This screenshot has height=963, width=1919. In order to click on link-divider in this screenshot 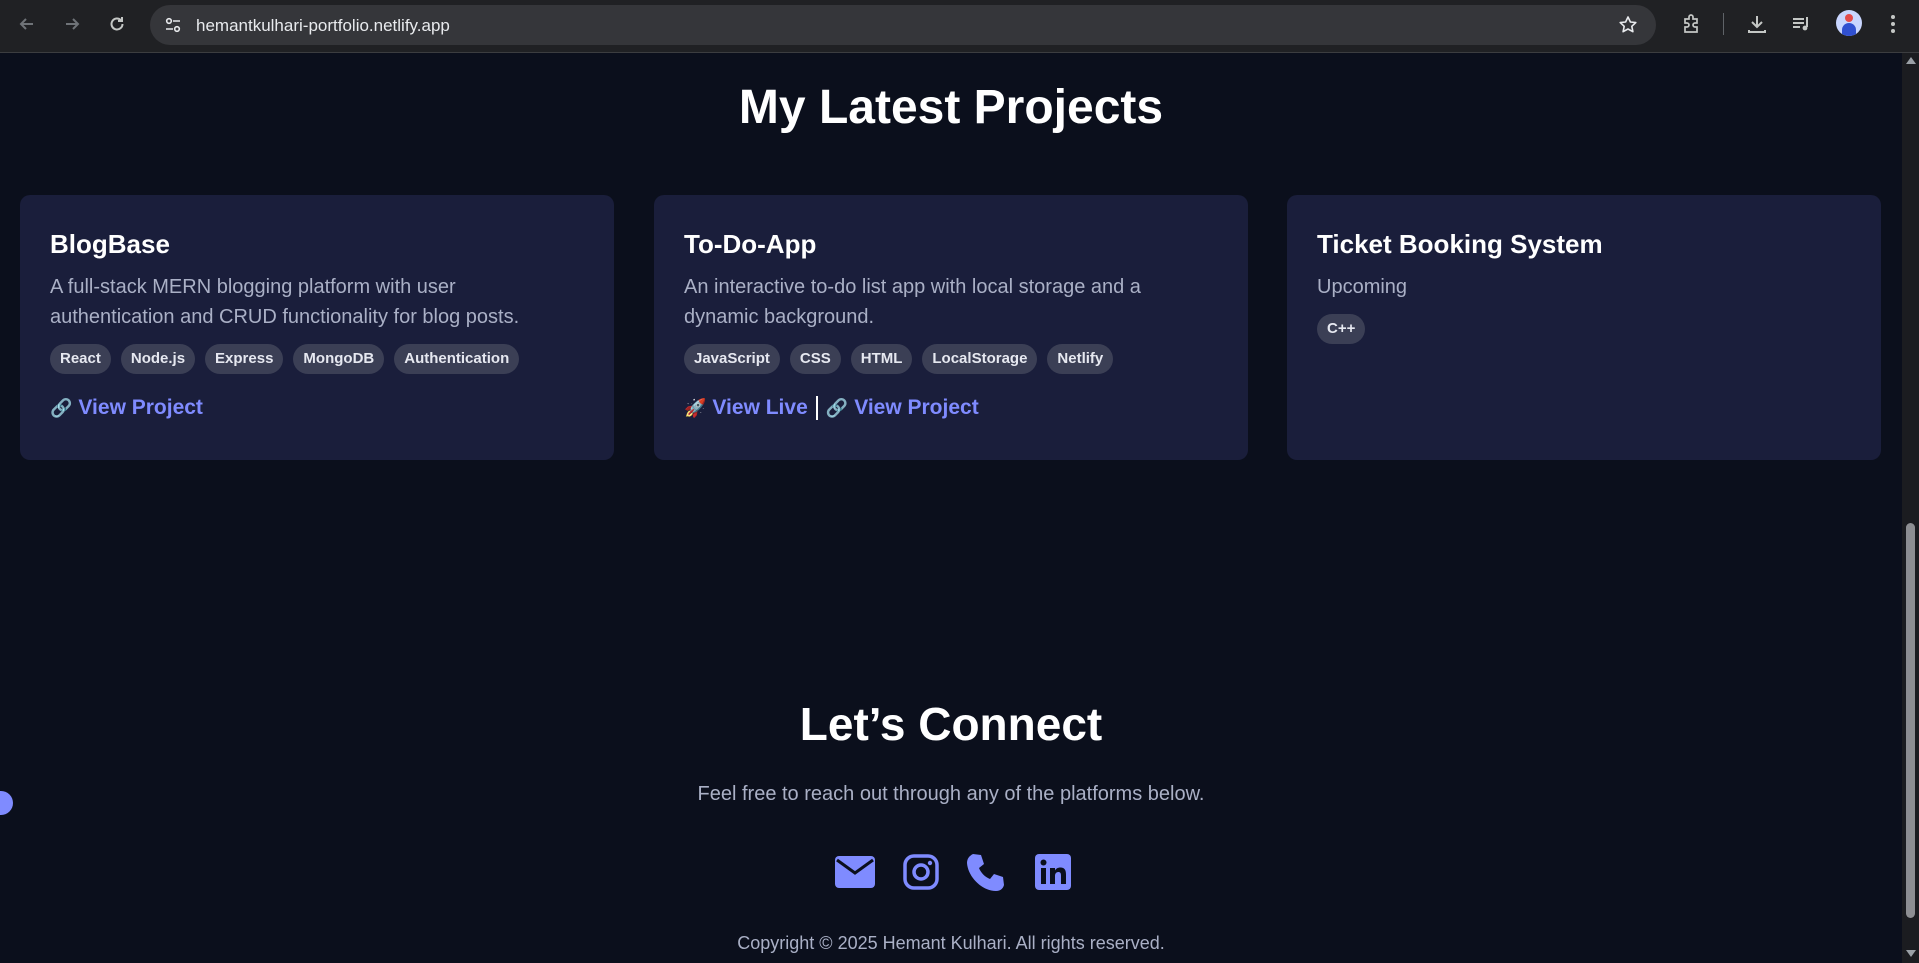, I will do `click(816, 408)`.